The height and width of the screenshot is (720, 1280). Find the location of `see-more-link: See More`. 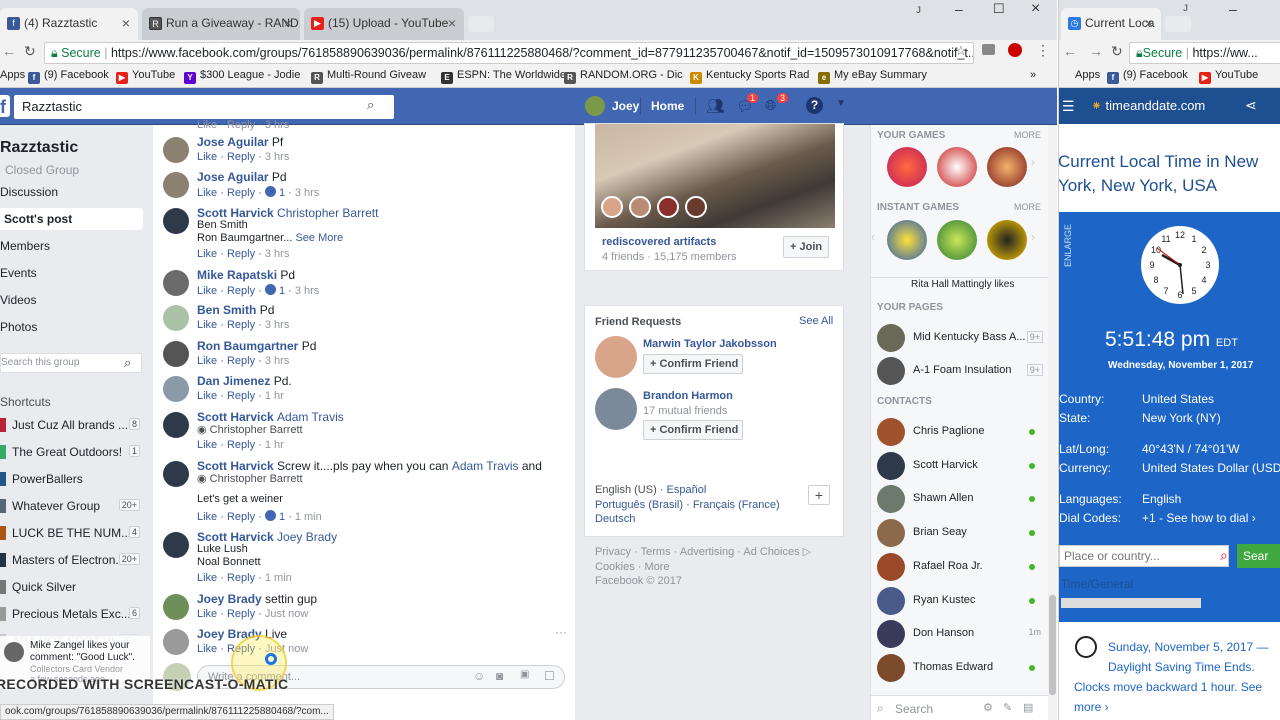

see-more-link: See More is located at coordinates (319, 238).